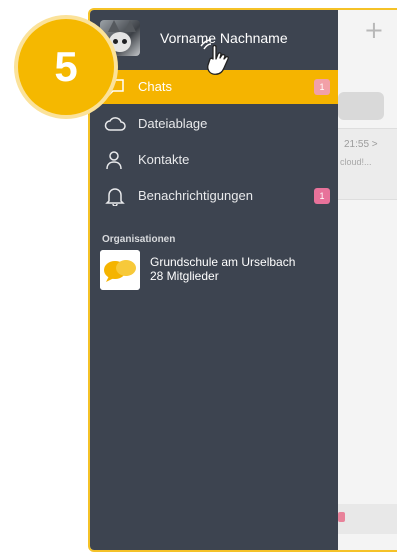 This screenshot has width=397, height=552. I want to click on search-bar, so click(361, 106).